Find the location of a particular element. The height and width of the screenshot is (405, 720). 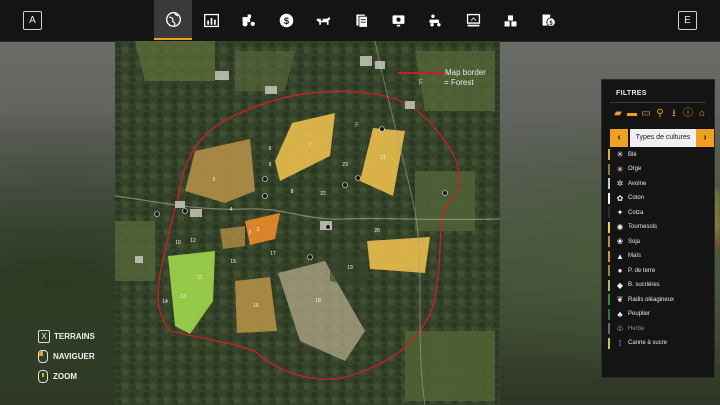

tab-contracts is located at coordinates (361, 20).